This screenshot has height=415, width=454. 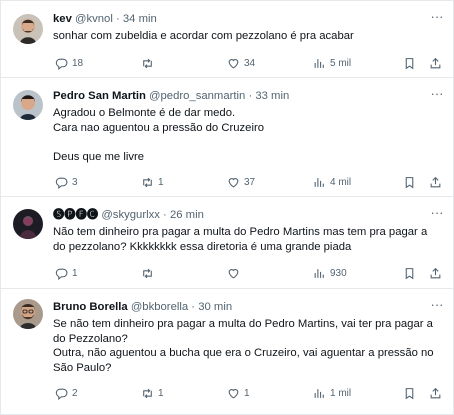 I want to click on views-button: 930, so click(x=330, y=273).